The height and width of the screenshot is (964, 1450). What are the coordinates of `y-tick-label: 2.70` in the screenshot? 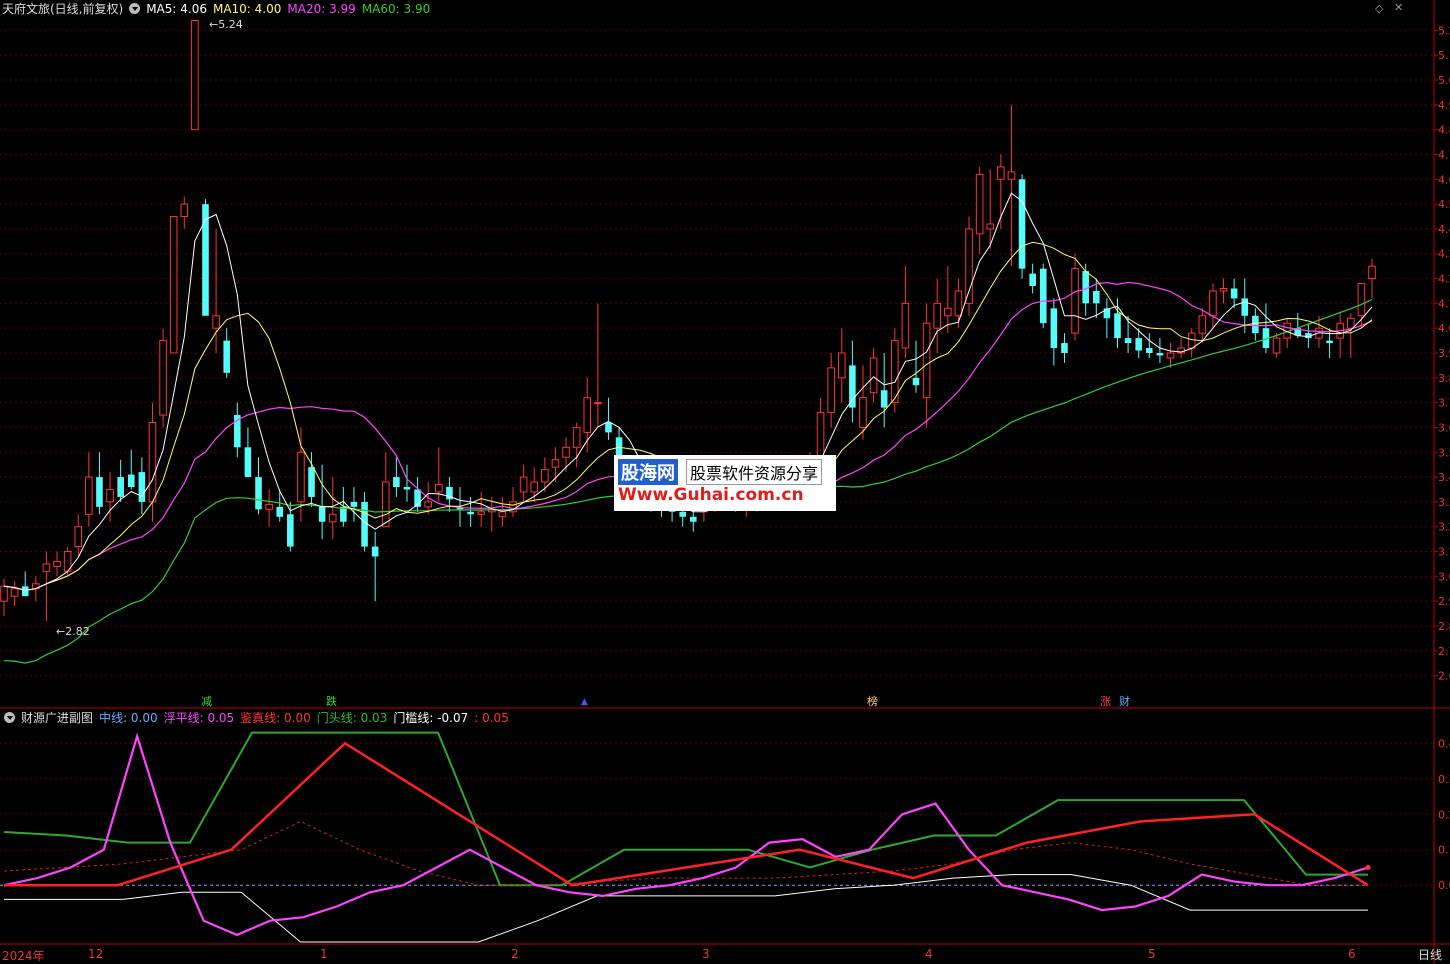 It's located at (1444, 651).